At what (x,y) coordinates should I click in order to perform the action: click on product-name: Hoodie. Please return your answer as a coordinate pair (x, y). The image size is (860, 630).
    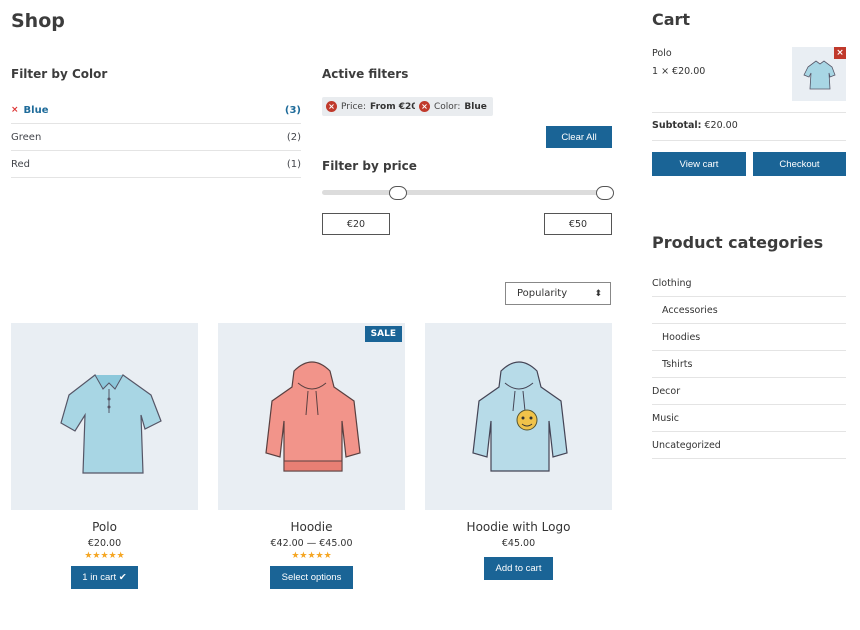
    Looking at the image, I should click on (311, 527).